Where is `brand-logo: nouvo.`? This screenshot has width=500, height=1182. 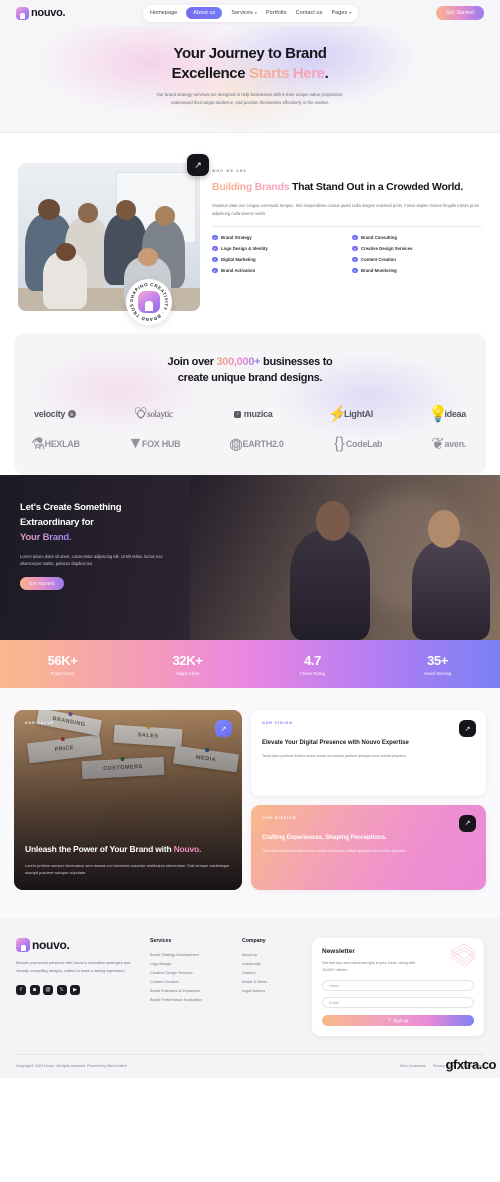
brand-logo: nouvo. is located at coordinates (41, 13).